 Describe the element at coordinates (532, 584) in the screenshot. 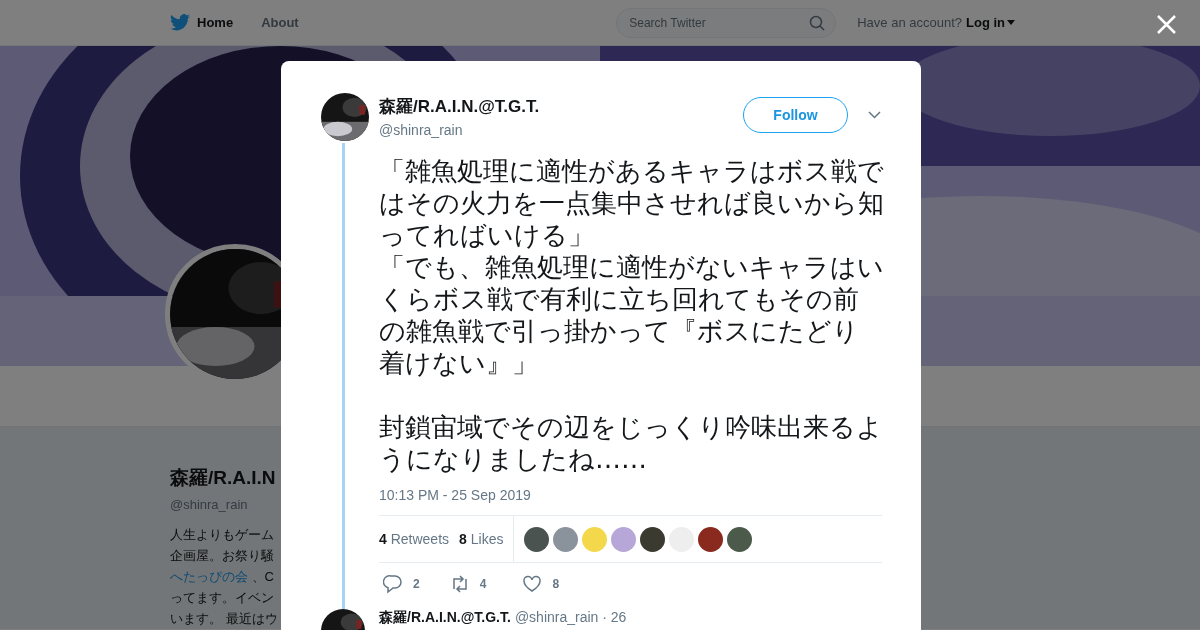

I see `heart-icon` at that location.